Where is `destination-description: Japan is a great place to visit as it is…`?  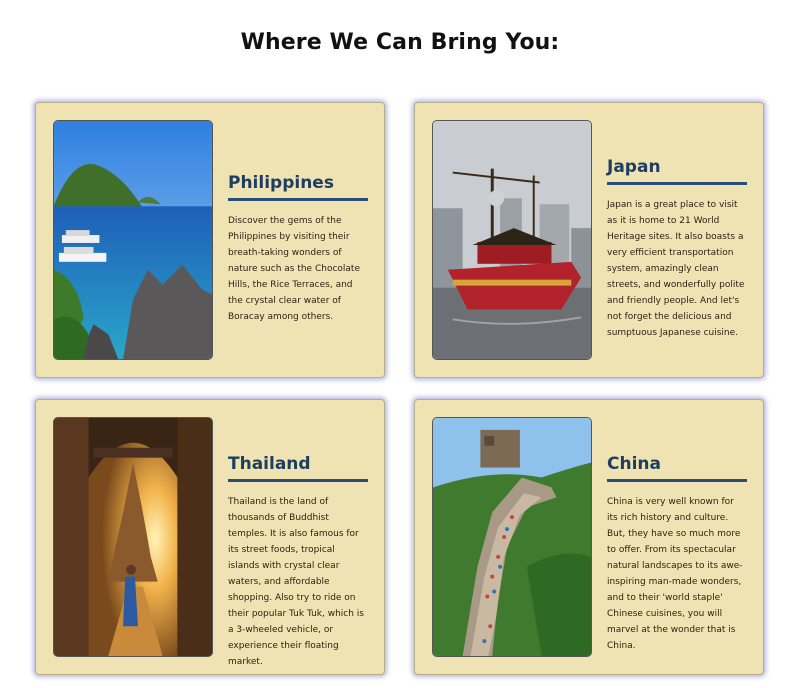 destination-description: Japan is a great place to visit as it is… is located at coordinates (676, 269).